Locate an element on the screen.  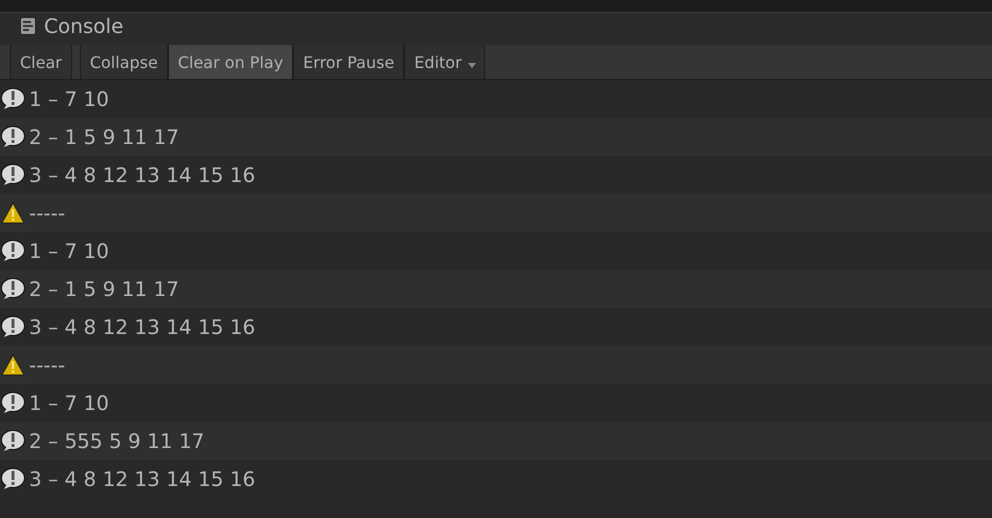
console-tab: Console is located at coordinates (62, 28).